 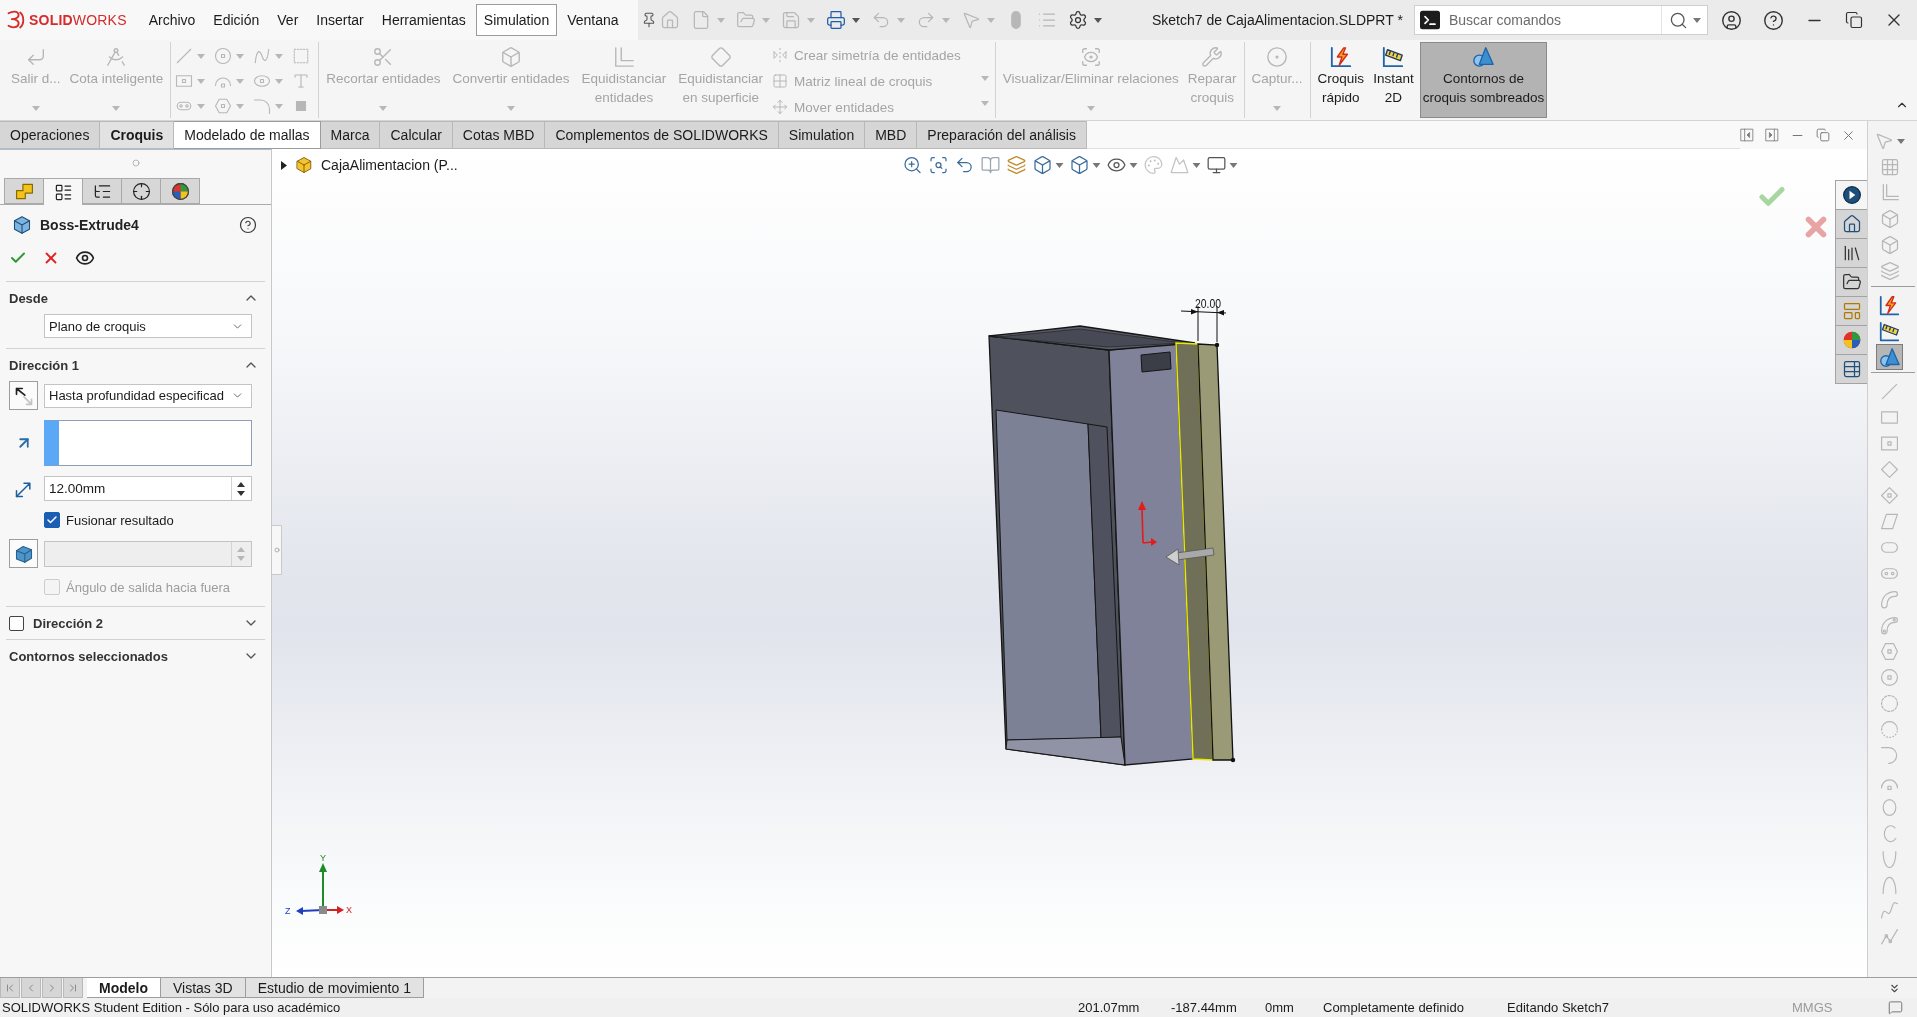 What do you see at coordinates (1211, 303) in the screenshot?
I see `dimension-value: 20.00` at bounding box center [1211, 303].